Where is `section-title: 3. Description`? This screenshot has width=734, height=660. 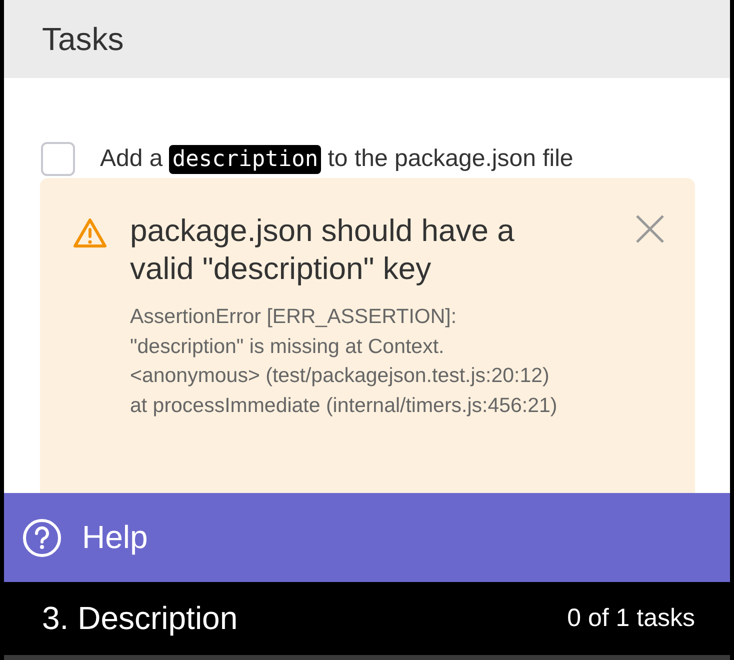 section-title: 3. Description is located at coordinates (140, 618).